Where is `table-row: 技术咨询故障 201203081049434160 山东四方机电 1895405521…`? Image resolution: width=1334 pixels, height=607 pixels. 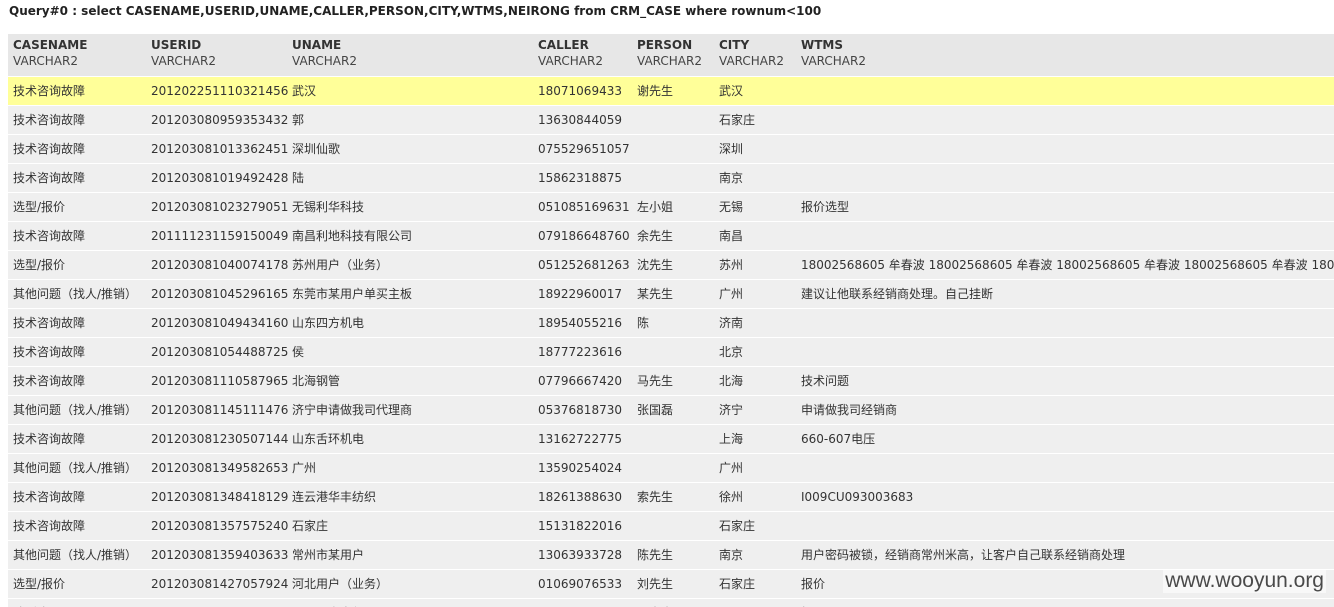 table-row: 技术咨询故障 201203081049434160 山东四方机电 1895405521… is located at coordinates (671, 323).